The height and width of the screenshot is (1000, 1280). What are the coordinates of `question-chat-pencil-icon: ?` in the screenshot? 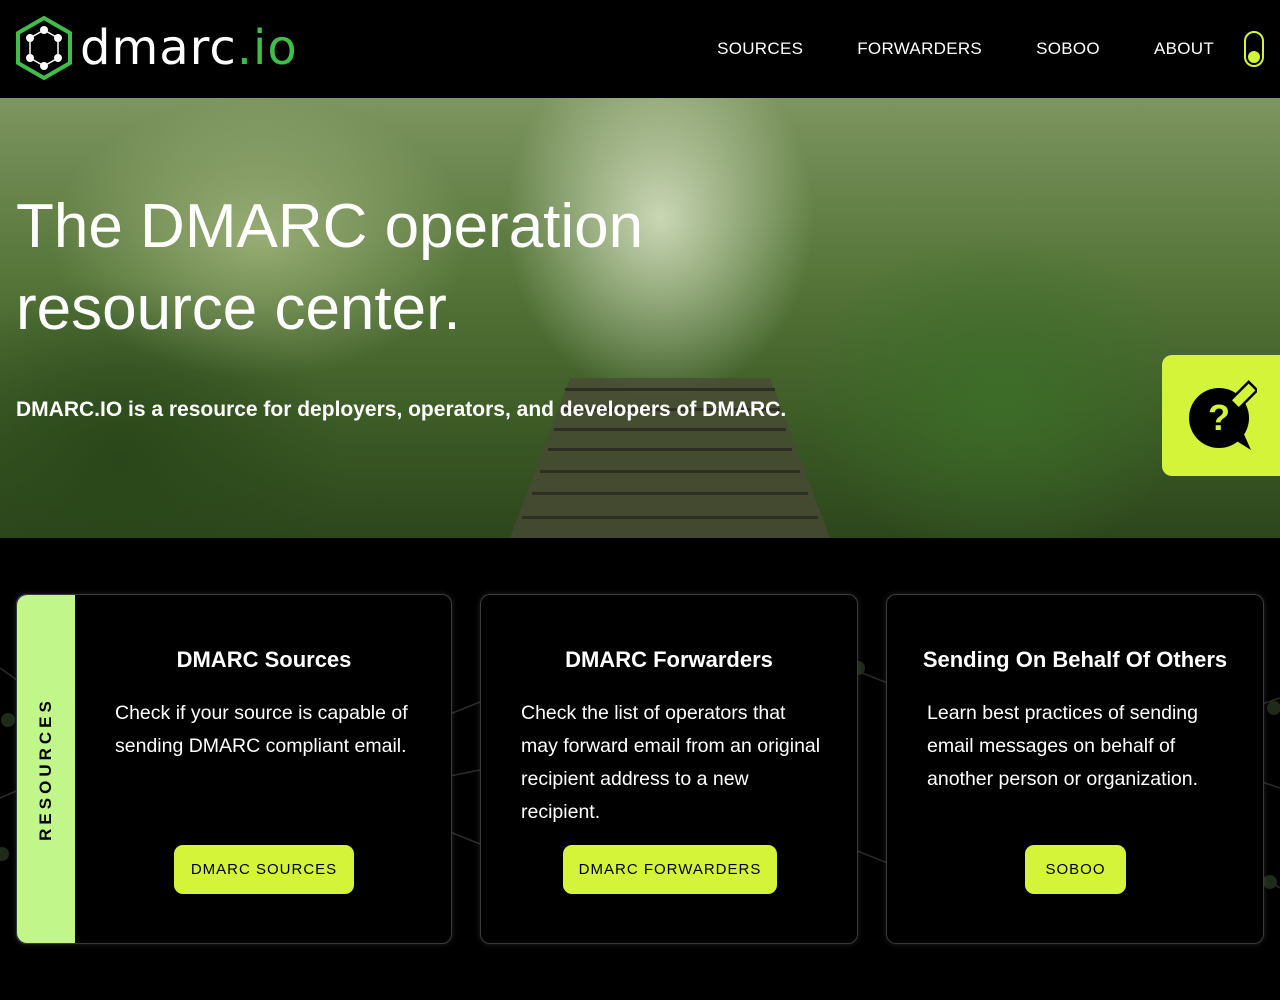 It's located at (1223, 414).